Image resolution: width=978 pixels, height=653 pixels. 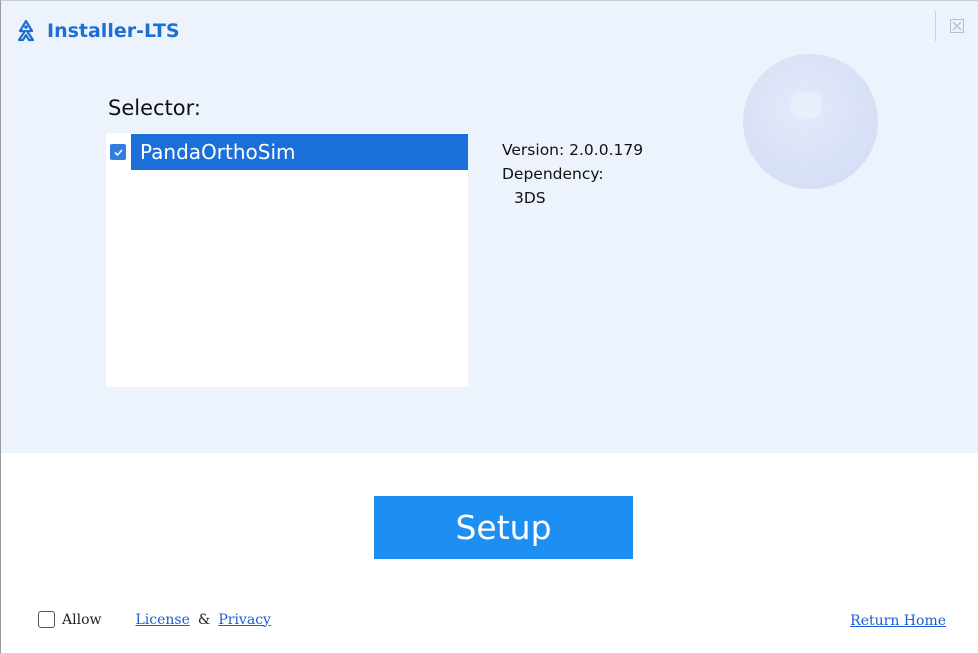 I want to click on return-home-area: Return Home, so click(x=898, y=621).